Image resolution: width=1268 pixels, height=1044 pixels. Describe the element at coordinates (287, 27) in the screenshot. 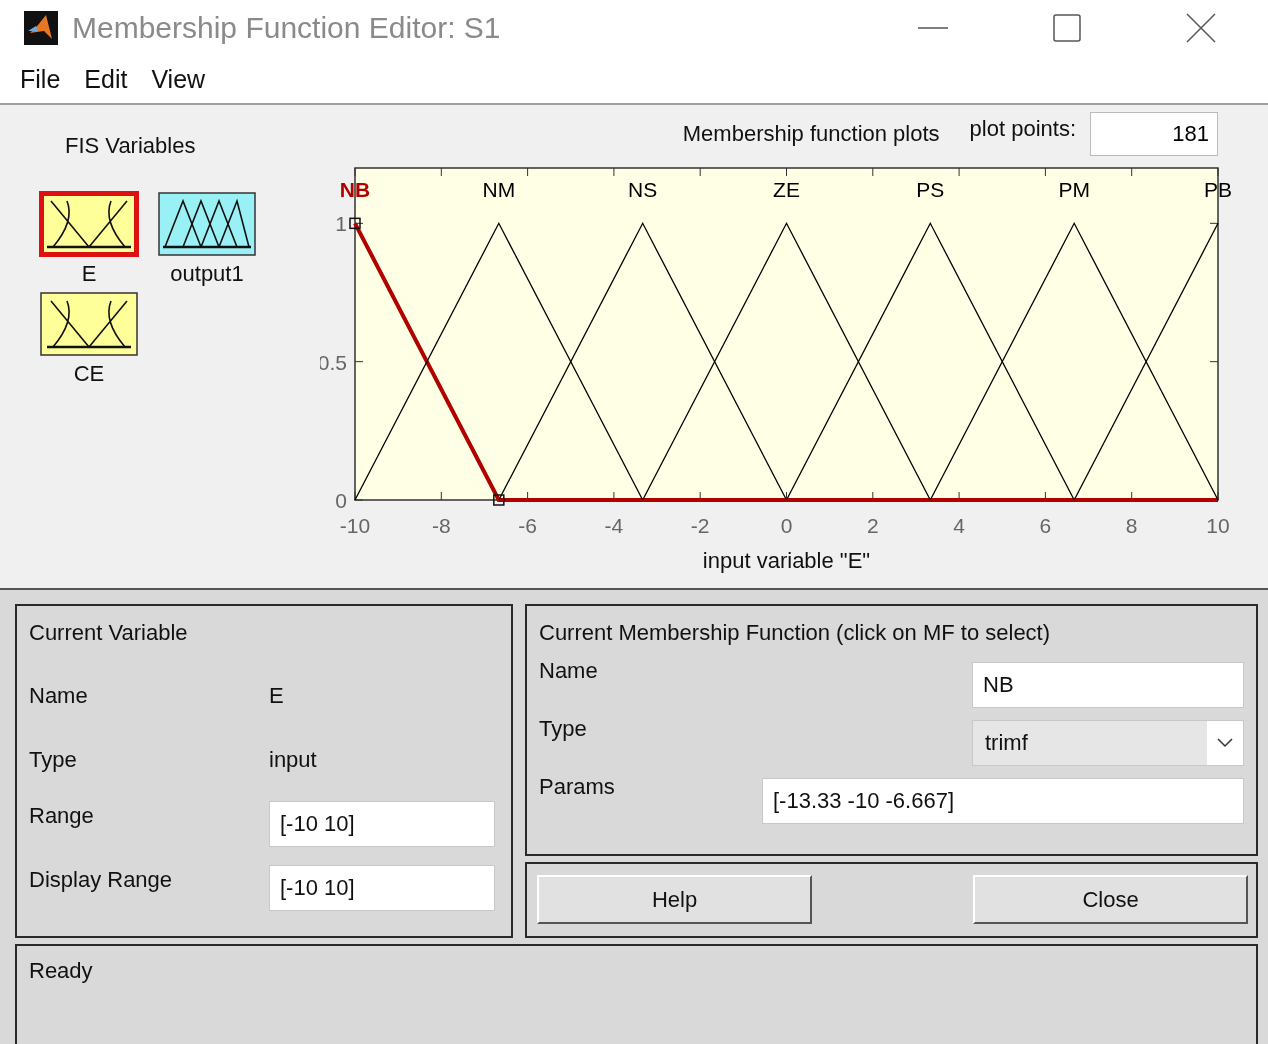

I see `window-title: Membership Function Editor: S1` at that location.